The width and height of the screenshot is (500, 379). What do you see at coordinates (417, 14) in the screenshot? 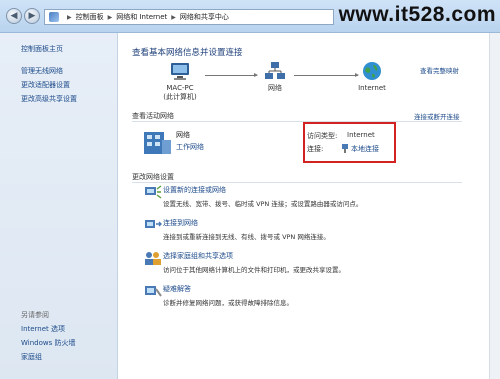
I see `watermark: www.it528.com` at bounding box center [417, 14].